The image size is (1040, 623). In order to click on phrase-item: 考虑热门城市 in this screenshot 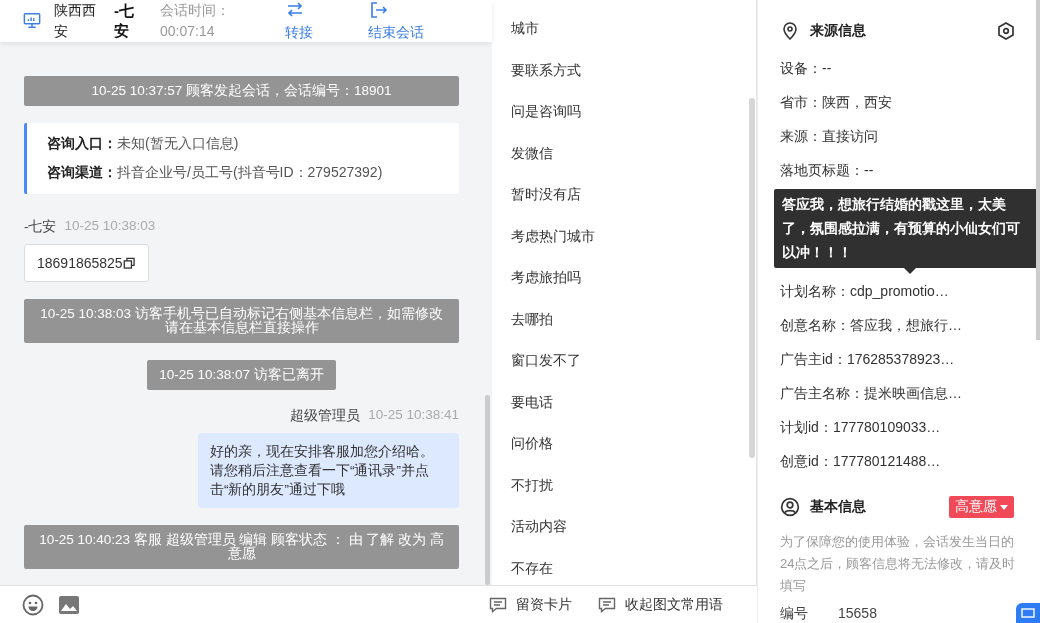, I will do `click(553, 248)`.